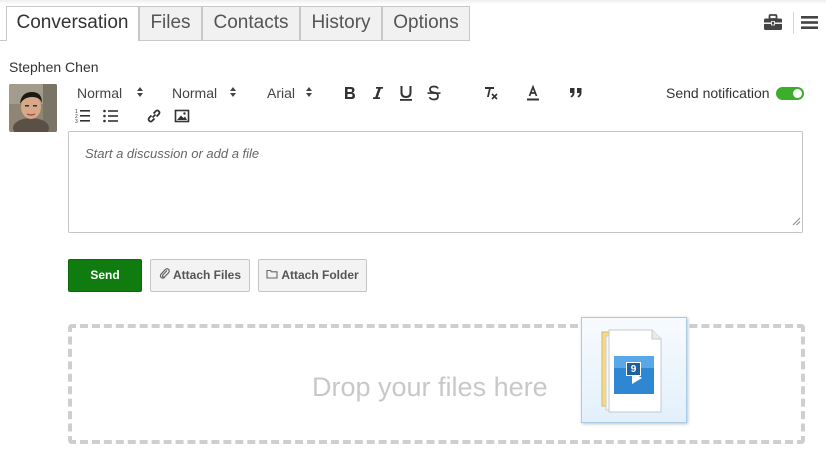 Image resolution: width=826 pixels, height=475 pixels. I want to click on format-select: Normal, so click(110, 93).